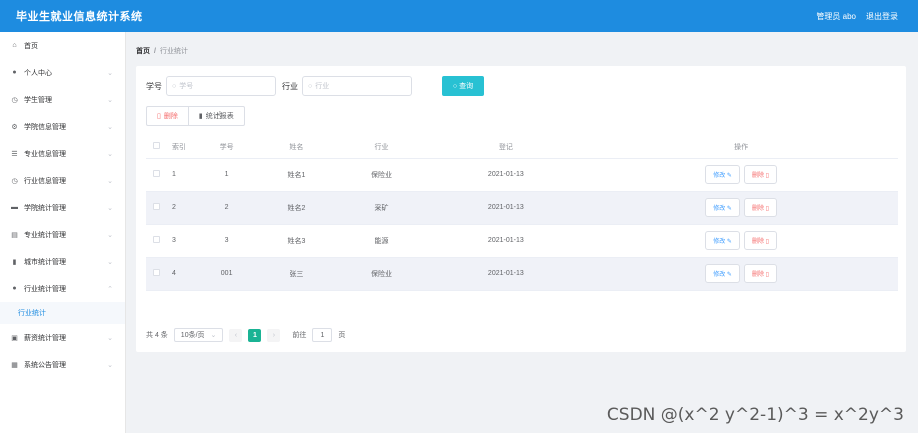 Image resolution: width=918 pixels, height=433 pixels. Describe the element at coordinates (62, 313) in the screenshot. I see `sidebar-subitem-industry-stat: 行业统计` at that location.